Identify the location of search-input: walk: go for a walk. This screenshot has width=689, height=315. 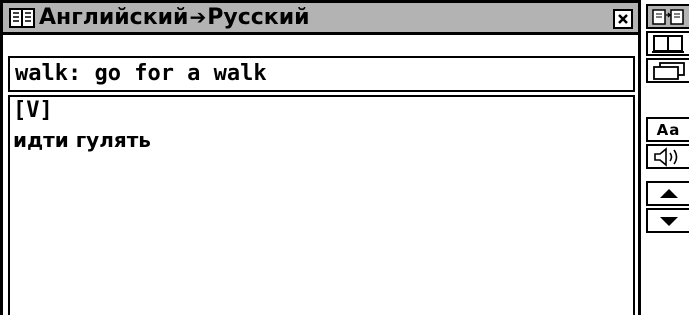
(321, 74).